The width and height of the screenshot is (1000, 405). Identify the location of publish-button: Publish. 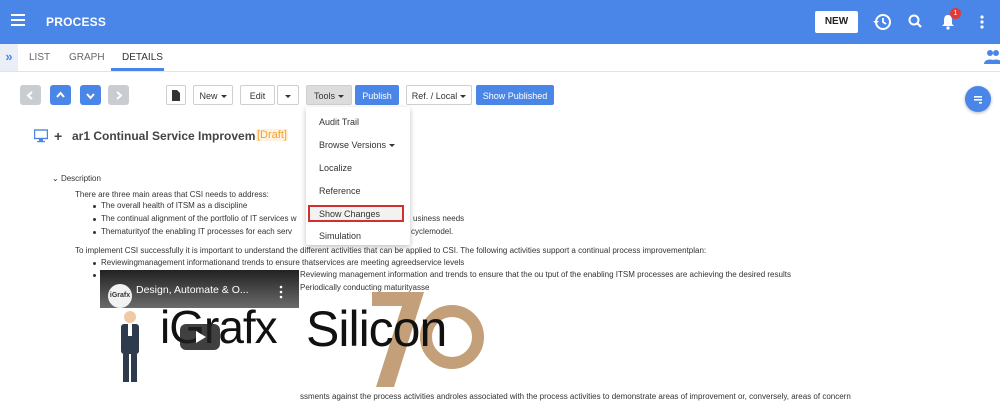
(377, 95).